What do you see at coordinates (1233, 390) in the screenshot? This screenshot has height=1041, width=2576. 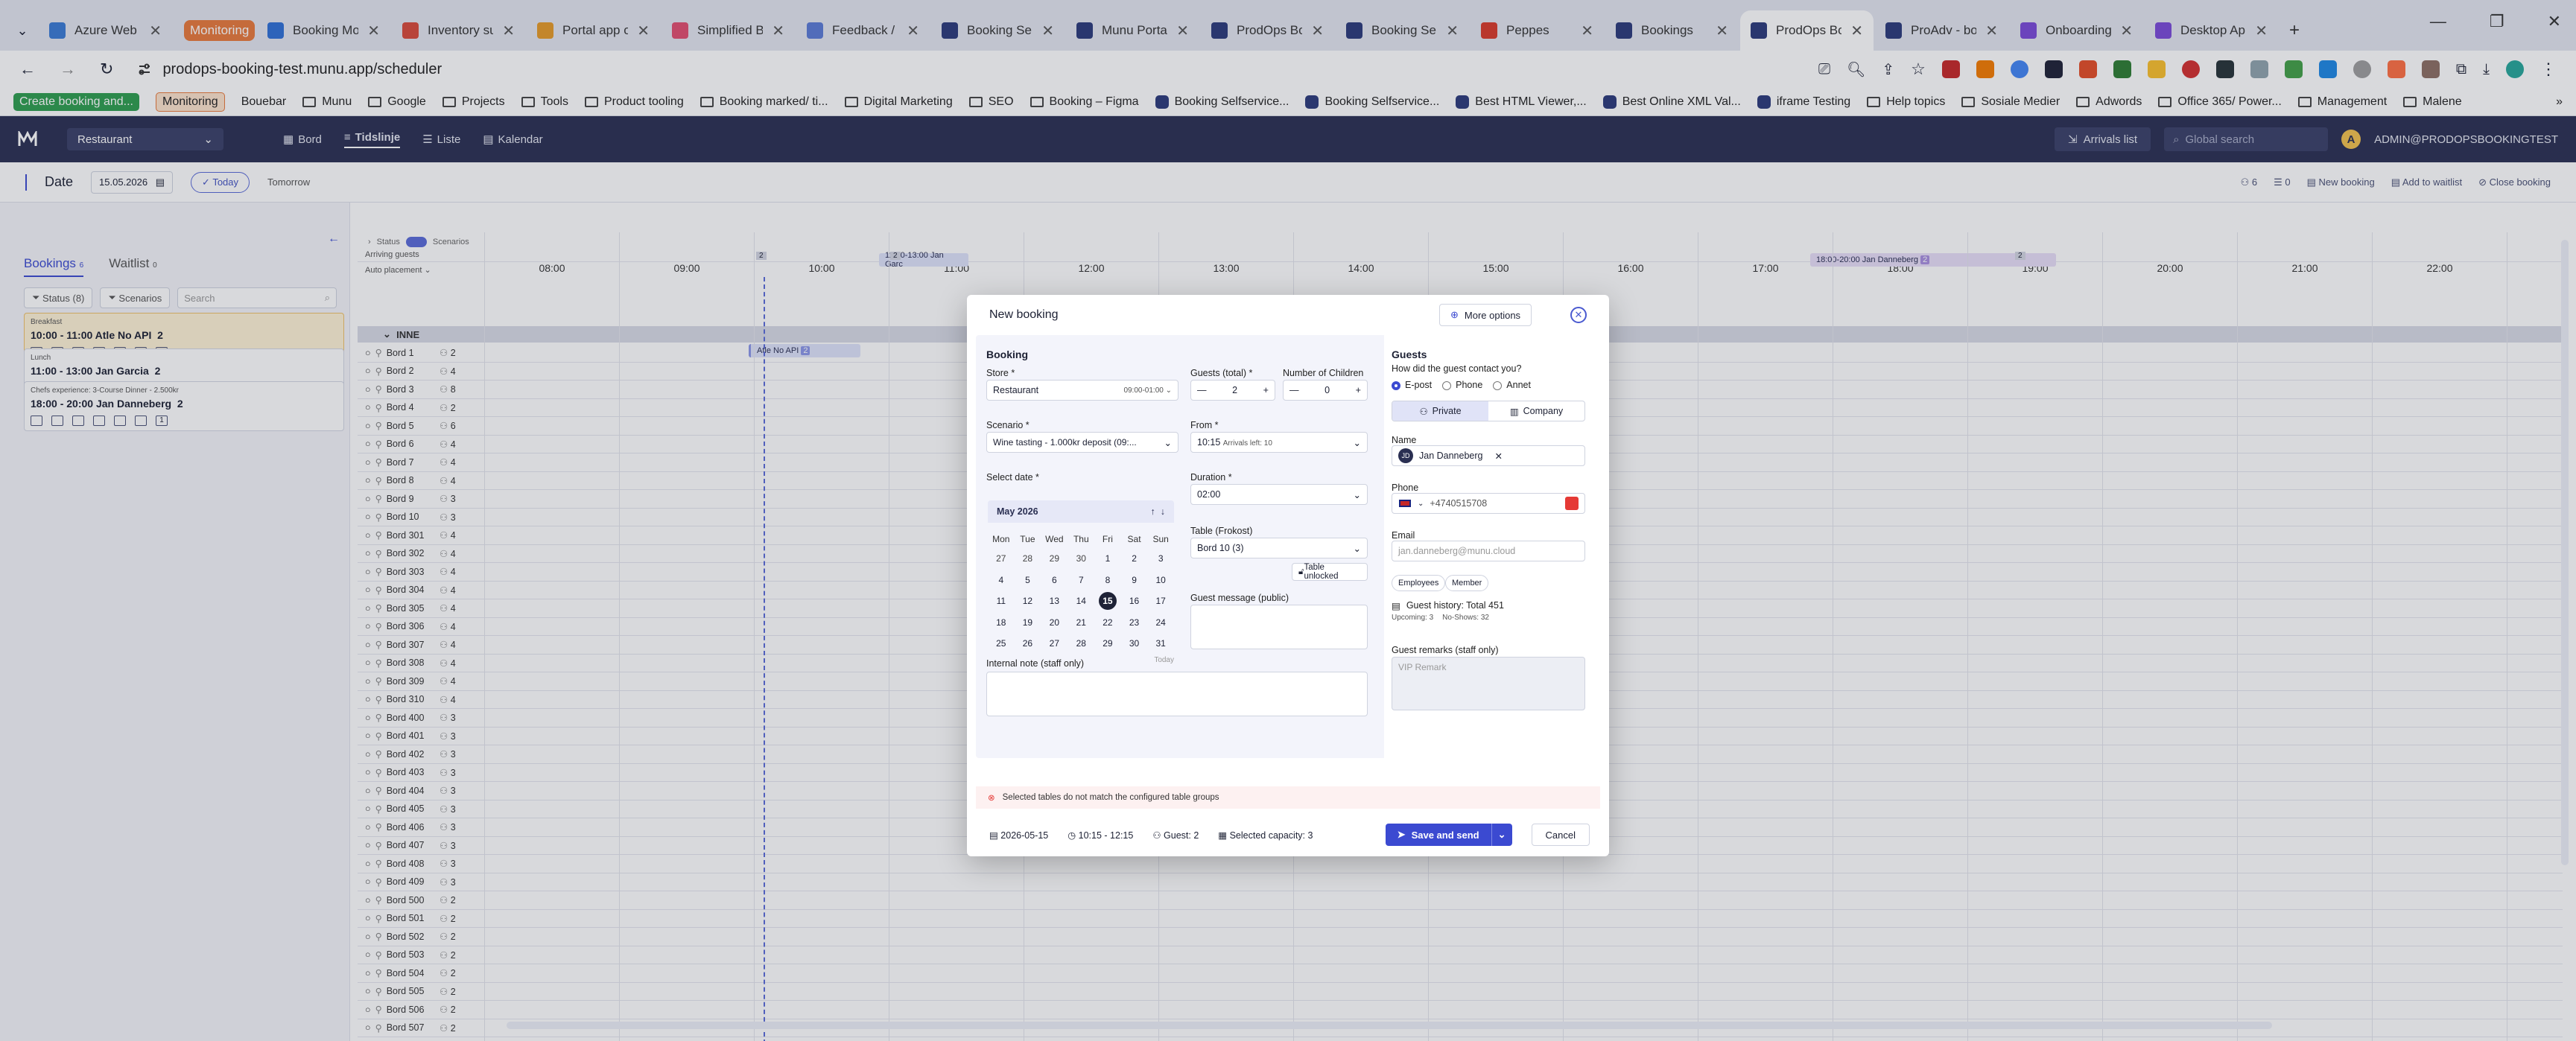 I see `guests-stepper: —2 +` at bounding box center [1233, 390].